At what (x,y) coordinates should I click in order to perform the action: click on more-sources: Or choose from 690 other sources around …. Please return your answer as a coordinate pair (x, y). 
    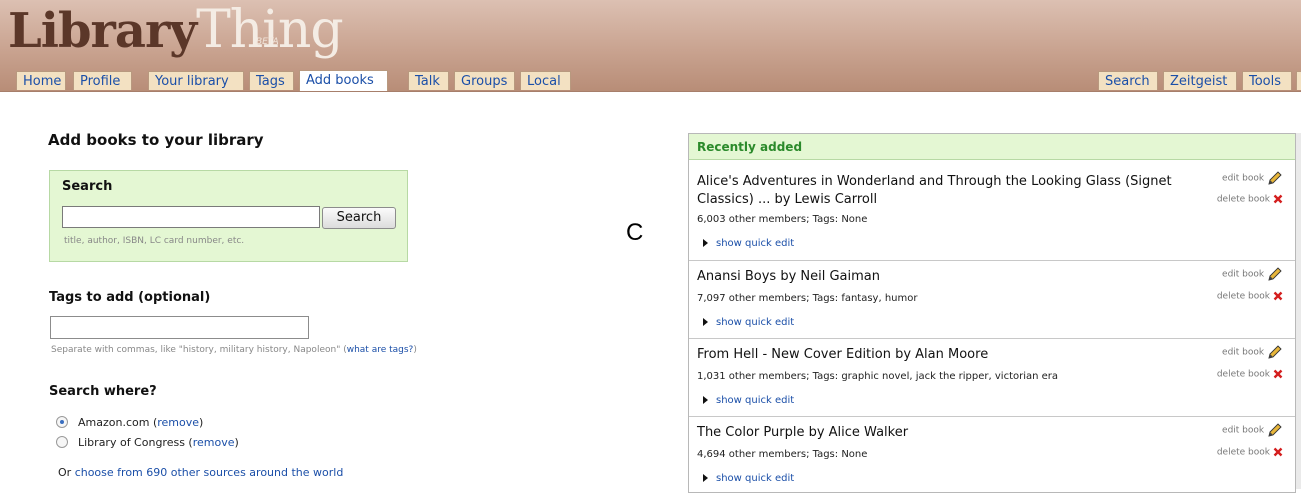
    Looking at the image, I should click on (200, 472).